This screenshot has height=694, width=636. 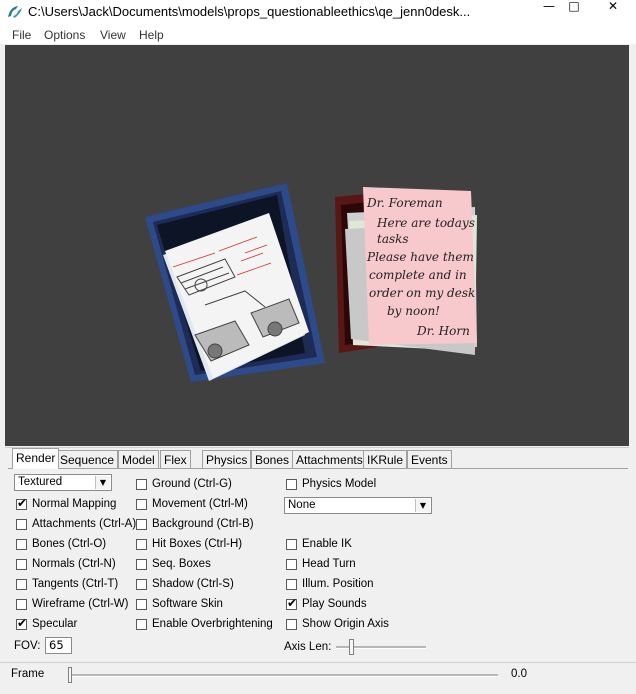 I want to click on minimize-button: —, so click(x=549, y=7).